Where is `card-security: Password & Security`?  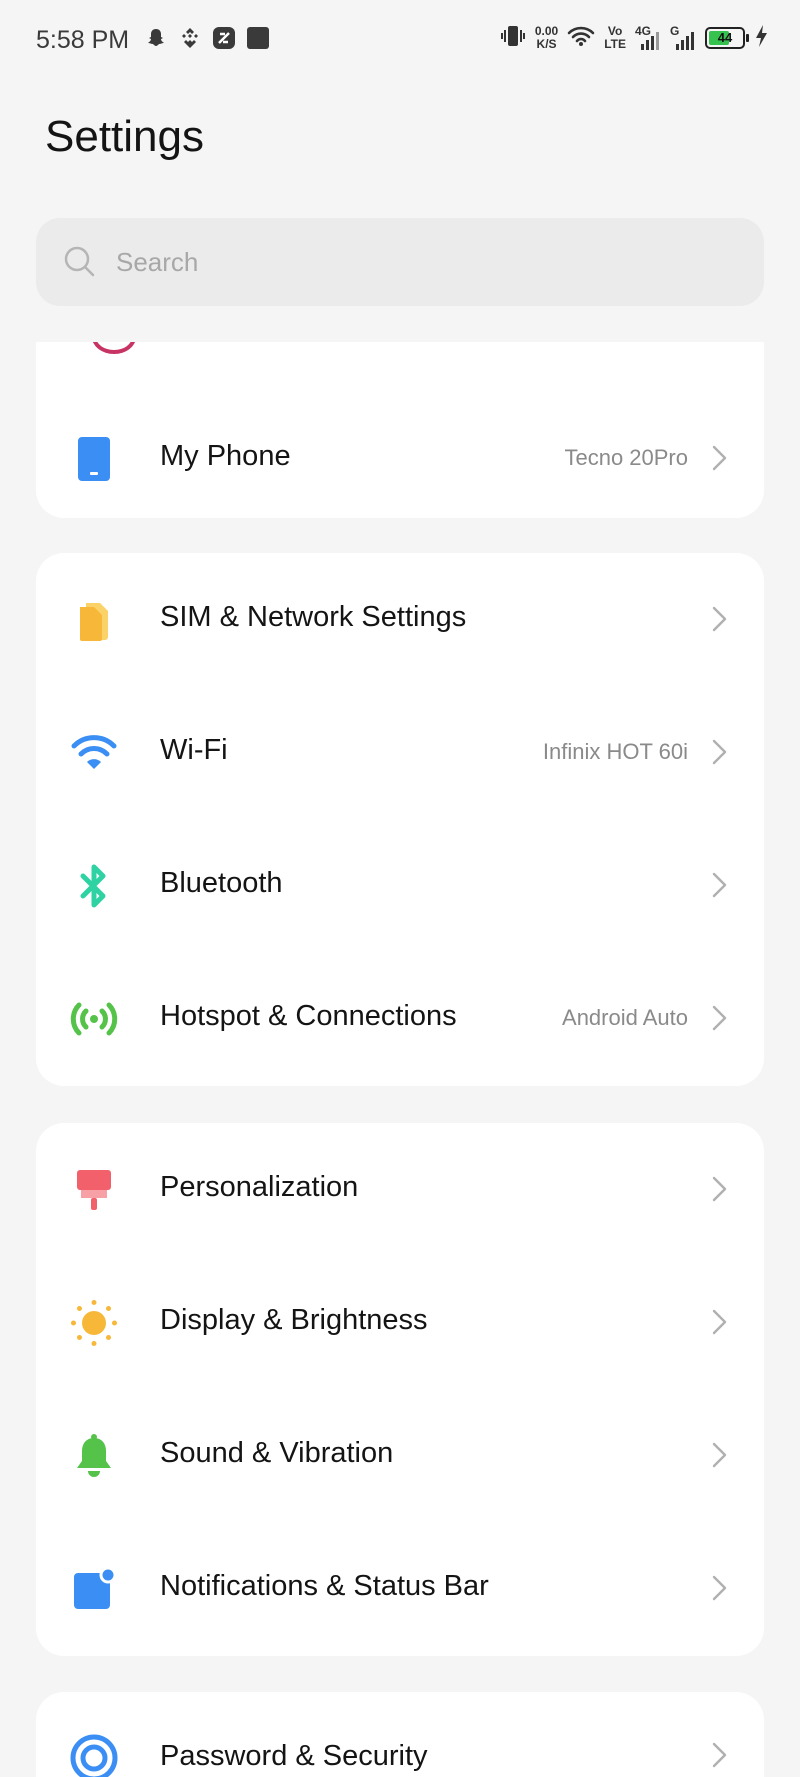 card-security: Password & Security is located at coordinates (400, 1734).